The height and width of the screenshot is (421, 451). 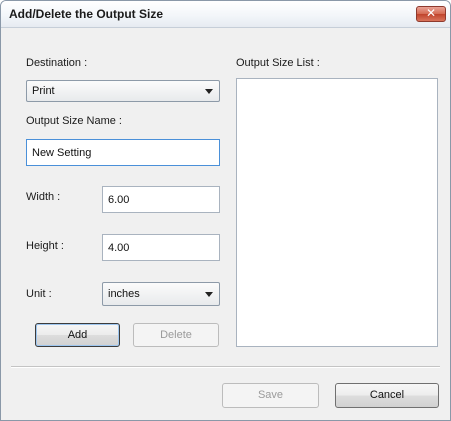 What do you see at coordinates (123, 152) in the screenshot?
I see `output-size-name-input` at bounding box center [123, 152].